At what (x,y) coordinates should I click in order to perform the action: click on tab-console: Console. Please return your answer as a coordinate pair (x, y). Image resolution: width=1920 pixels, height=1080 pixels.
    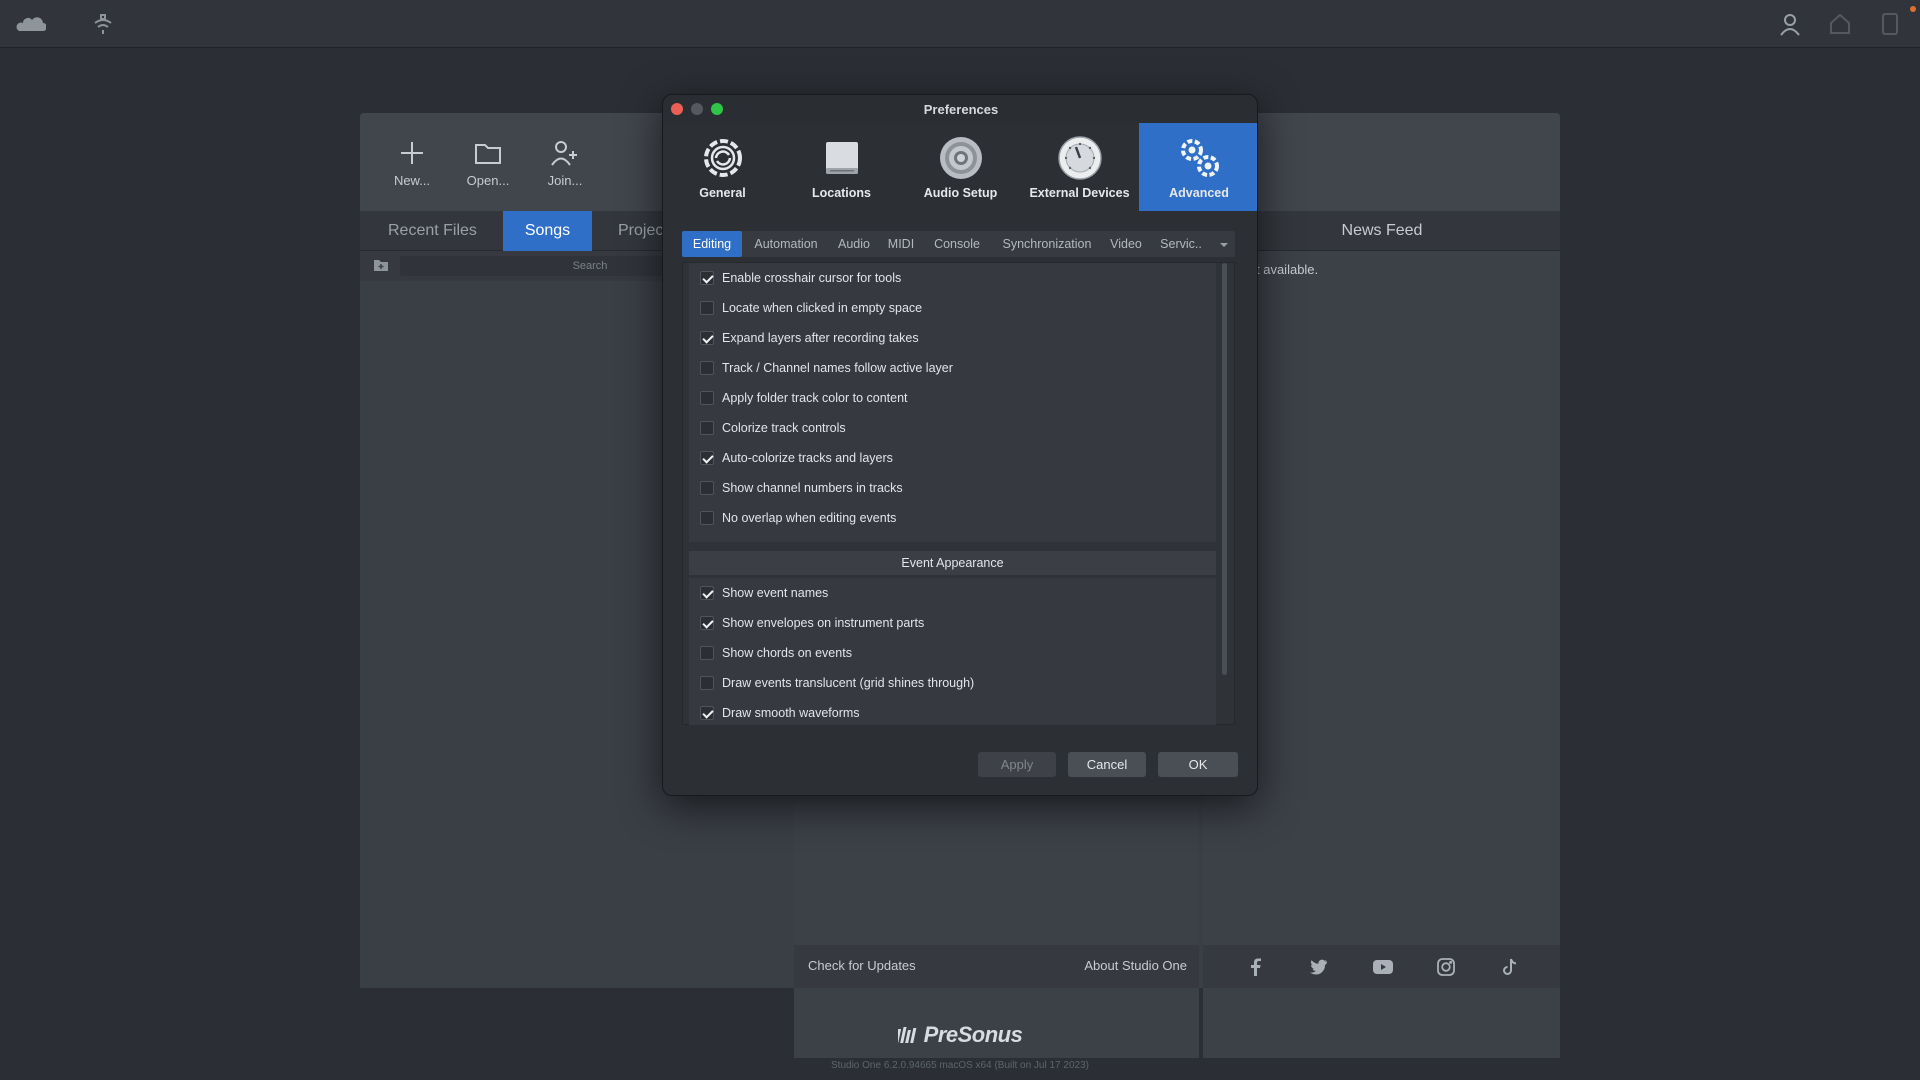
    Looking at the image, I should click on (957, 244).